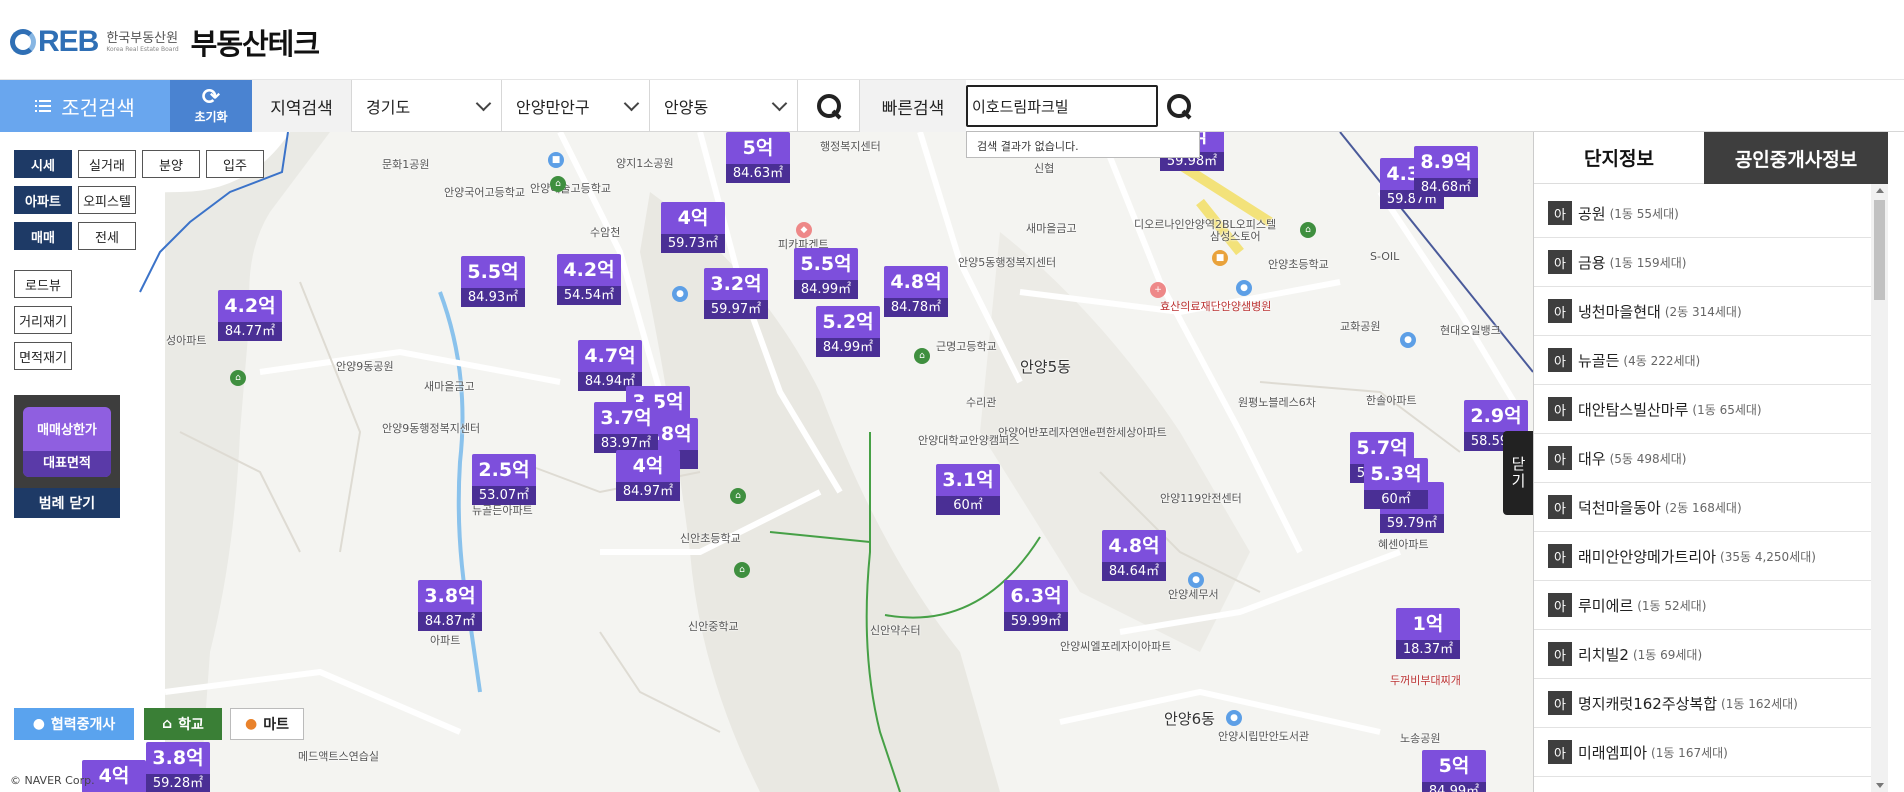  Describe the element at coordinates (610, 365) in the screenshot. I see `price-marker: 4.7억 84.94㎡` at that location.